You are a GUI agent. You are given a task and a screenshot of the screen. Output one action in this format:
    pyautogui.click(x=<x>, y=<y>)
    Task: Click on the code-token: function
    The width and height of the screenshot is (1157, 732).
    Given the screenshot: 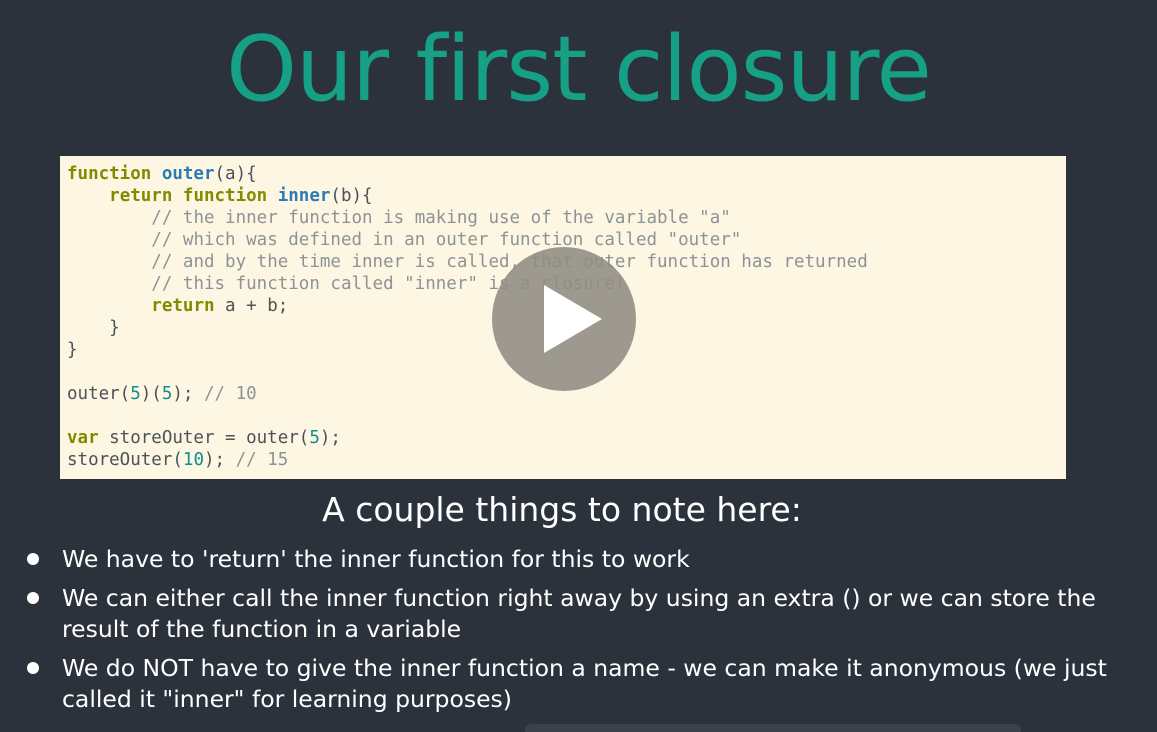 What is the action you would take?
    pyautogui.click(x=114, y=174)
    